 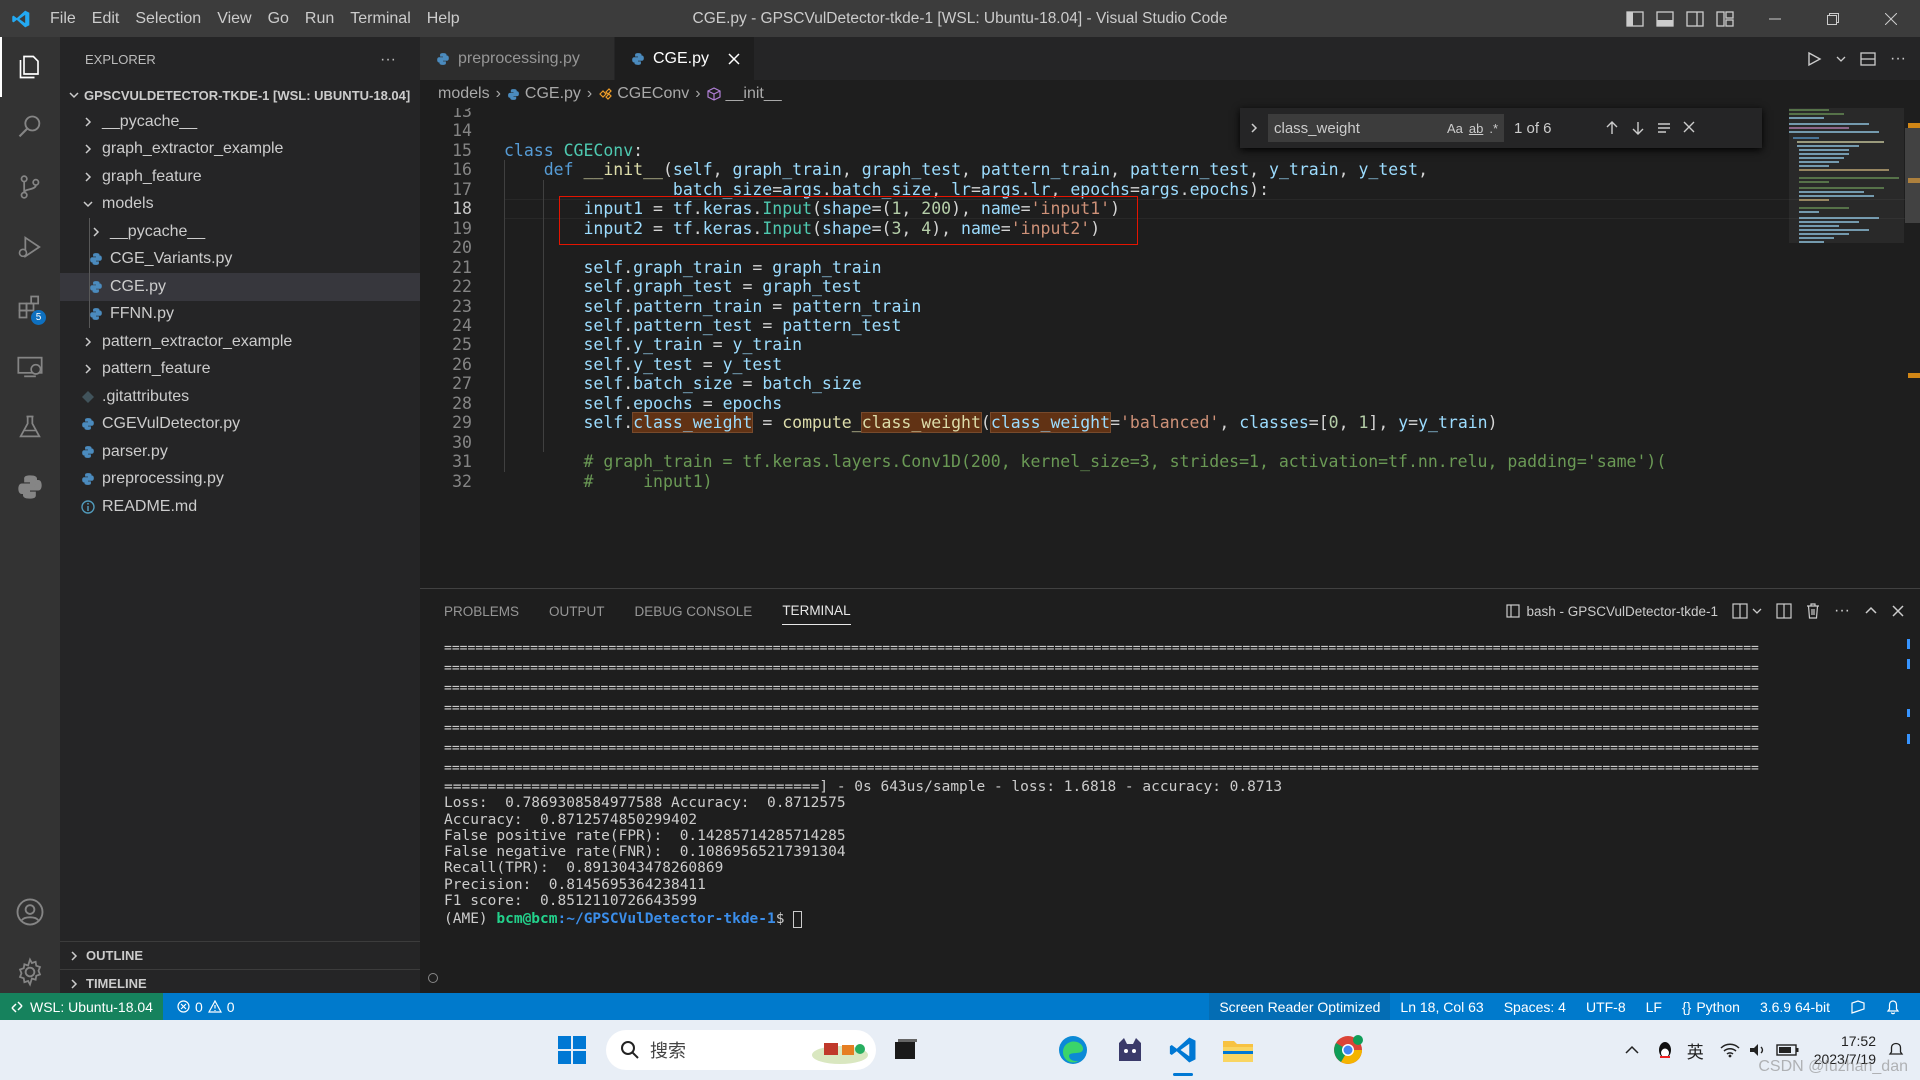 I want to click on close-find-icon, so click(x=1689, y=128).